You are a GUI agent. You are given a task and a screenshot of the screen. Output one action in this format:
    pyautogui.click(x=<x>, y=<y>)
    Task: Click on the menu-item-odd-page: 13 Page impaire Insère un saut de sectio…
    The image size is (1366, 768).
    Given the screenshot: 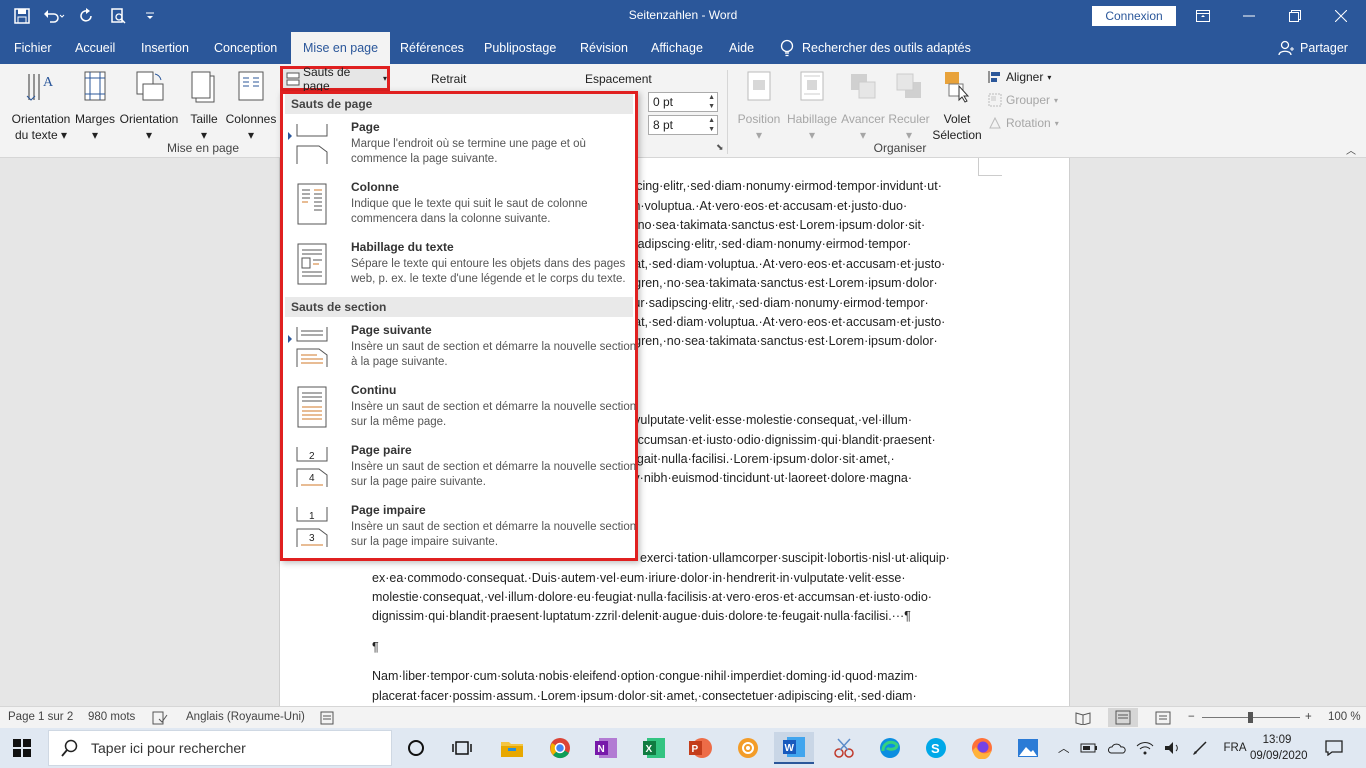 What is the action you would take?
    pyautogui.click(x=460, y=528)
    